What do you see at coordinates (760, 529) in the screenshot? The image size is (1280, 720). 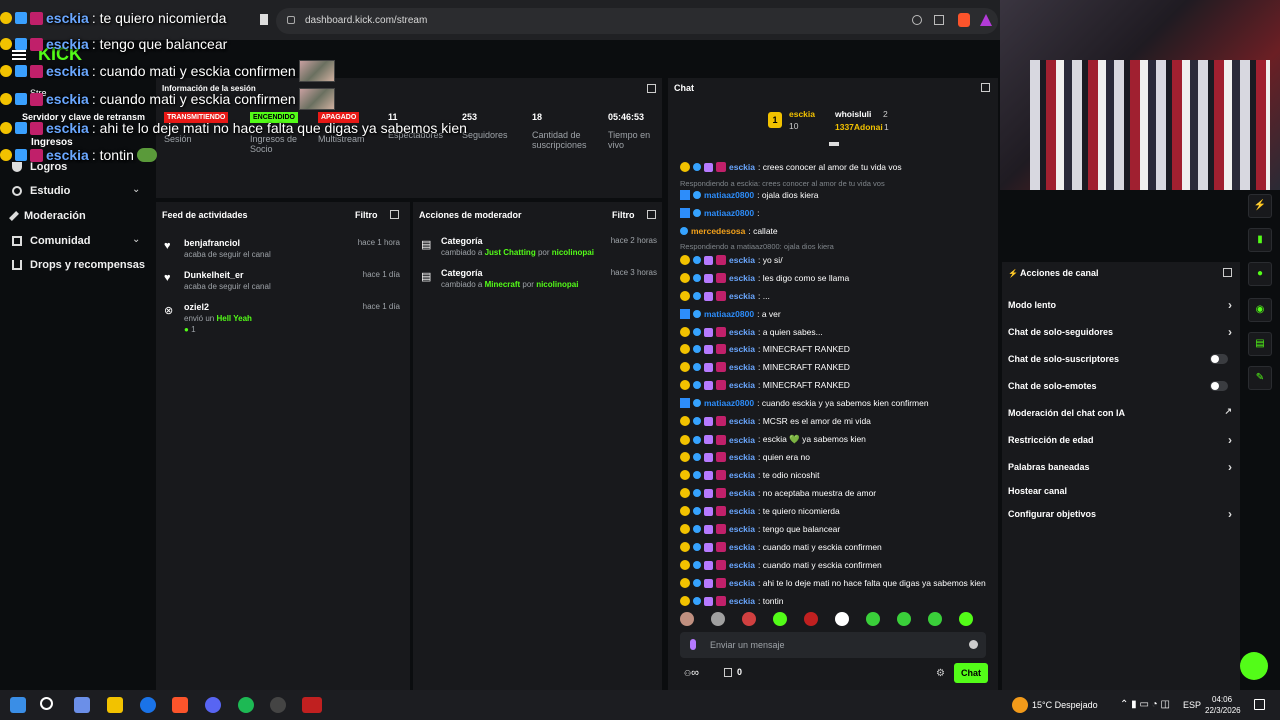 I see `chat-message: esckia: tengo que balancear` at bounding box center [760, 529].